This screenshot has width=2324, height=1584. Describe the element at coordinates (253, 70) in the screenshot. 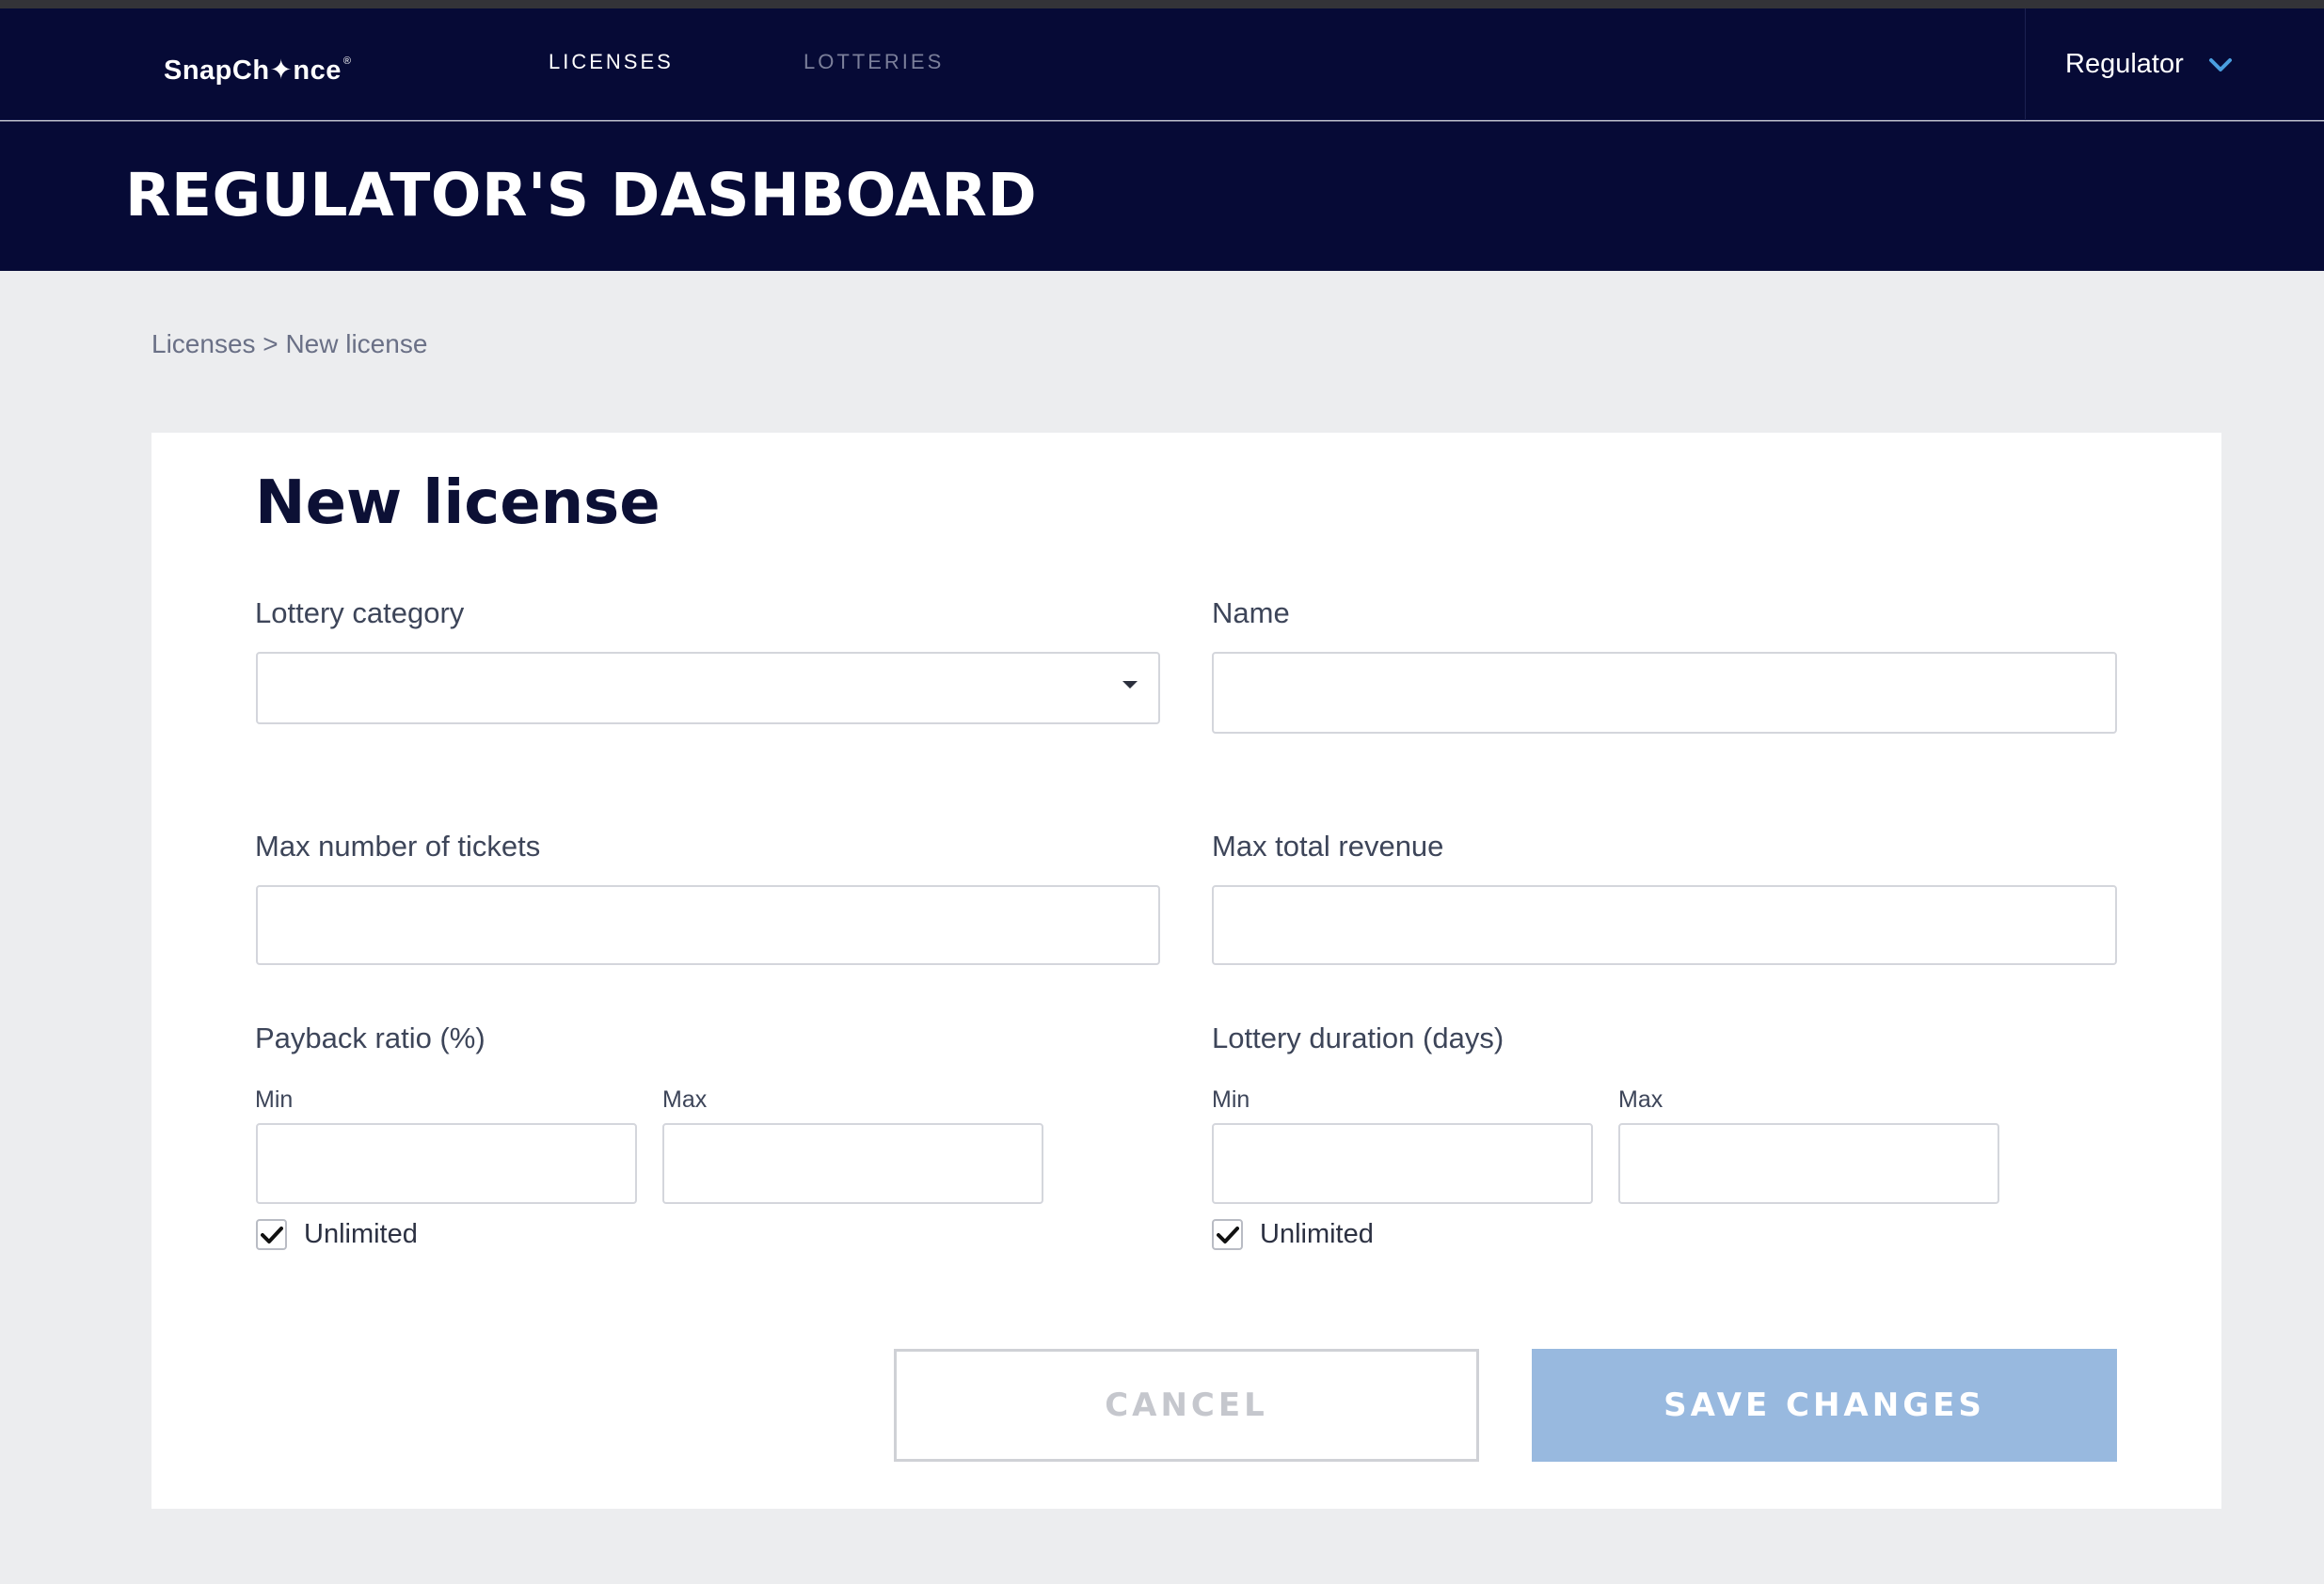

I see `logo-text: SnapCh✦nce` at that location.